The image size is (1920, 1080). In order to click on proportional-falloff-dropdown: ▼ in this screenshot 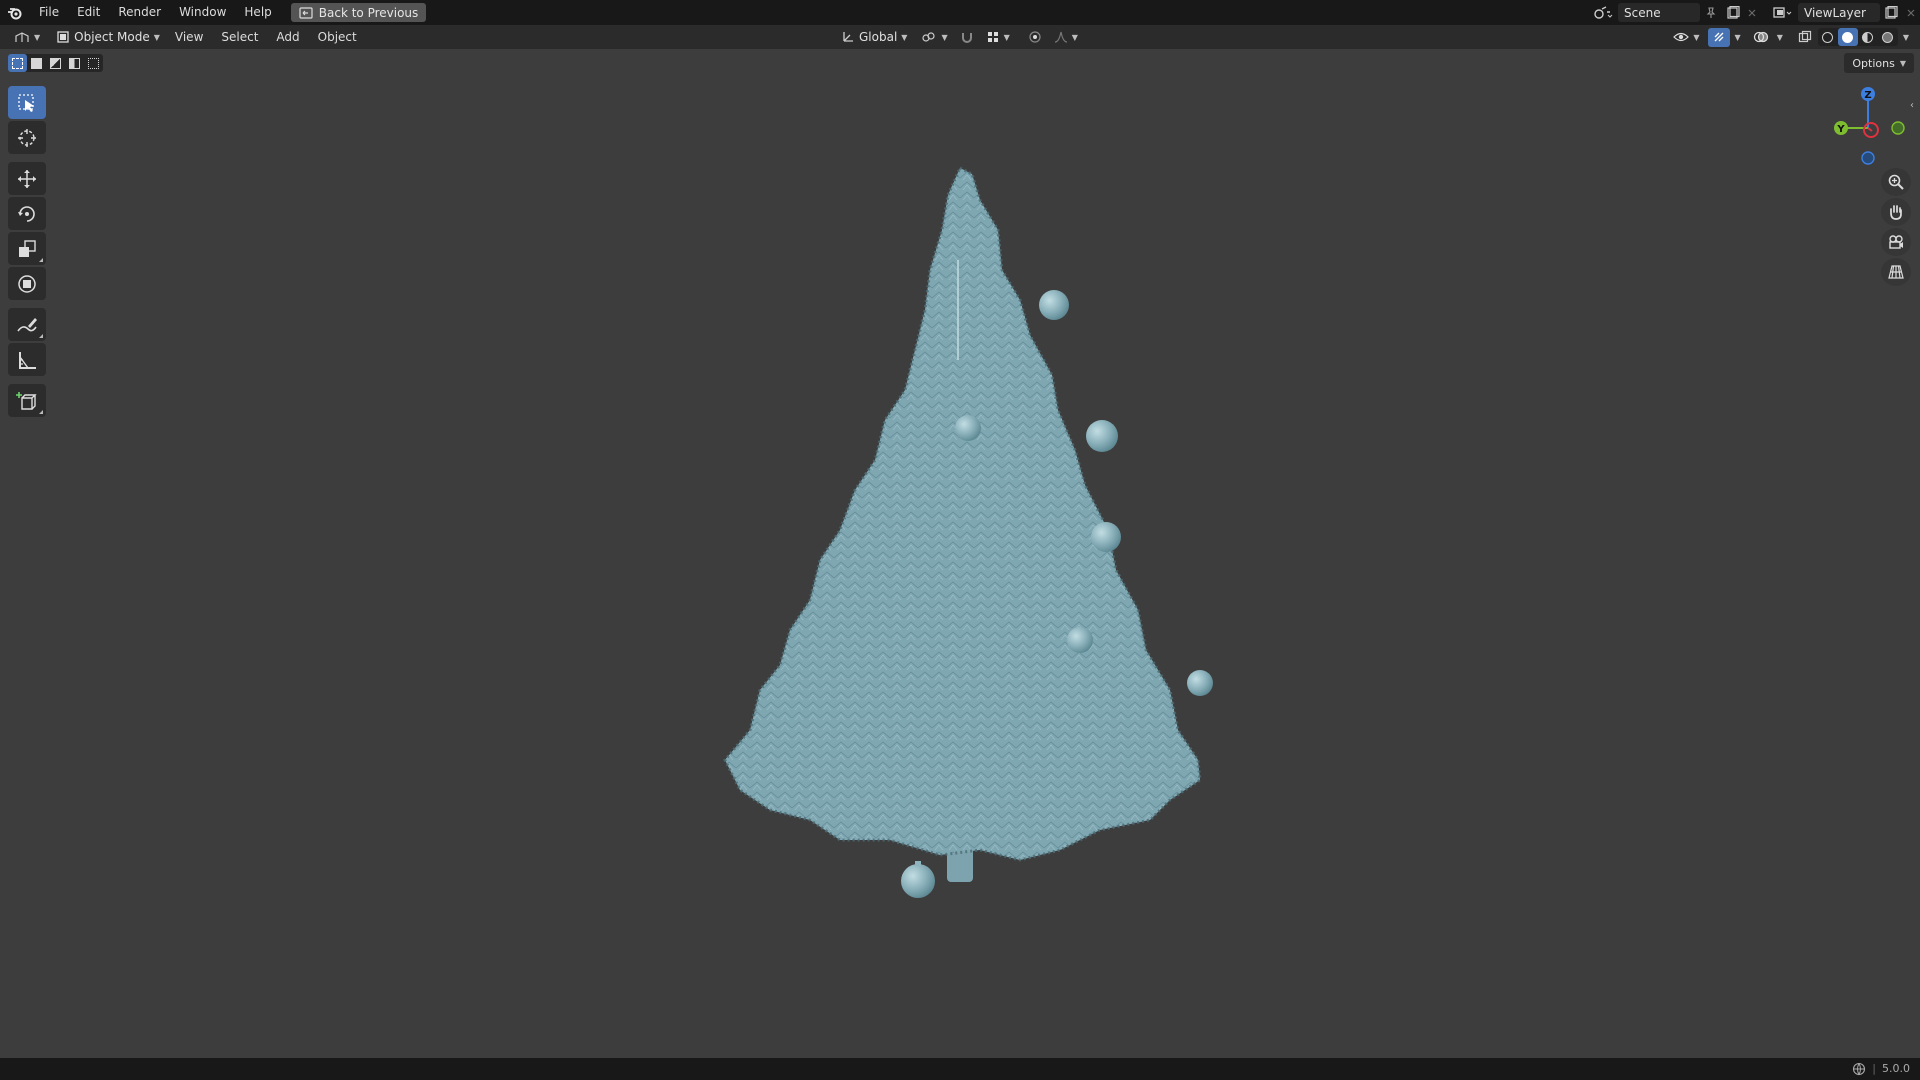, I will do `click(1066, 37)`.